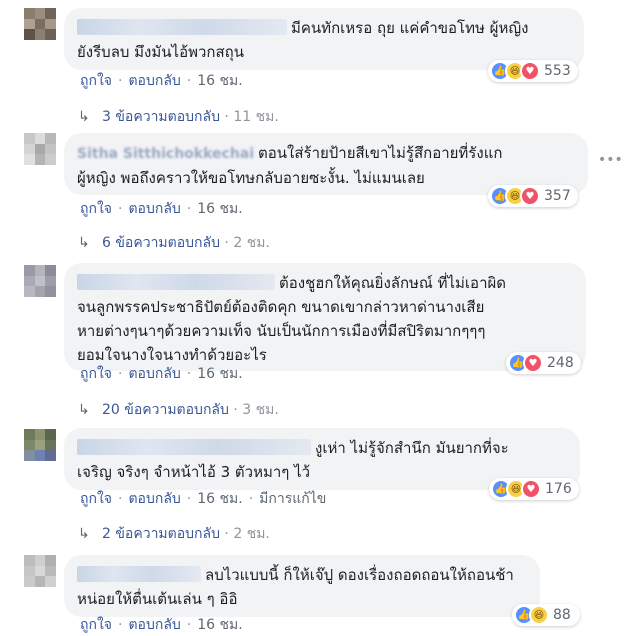  I want to click on reaction-count: 88, so click(562, 615).